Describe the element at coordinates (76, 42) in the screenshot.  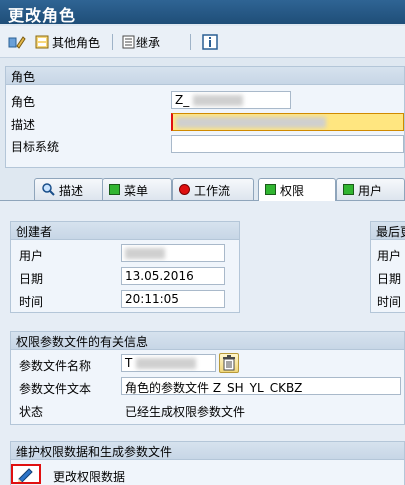
I see `other-role-label: 其他角色` at that location.